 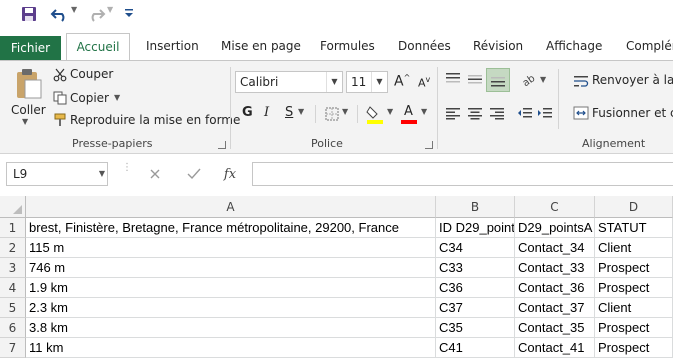 What do you see at coordinates (475, 288) in the screenshot?
I see `cell-b4: C36` at bounding box center [475, 288].